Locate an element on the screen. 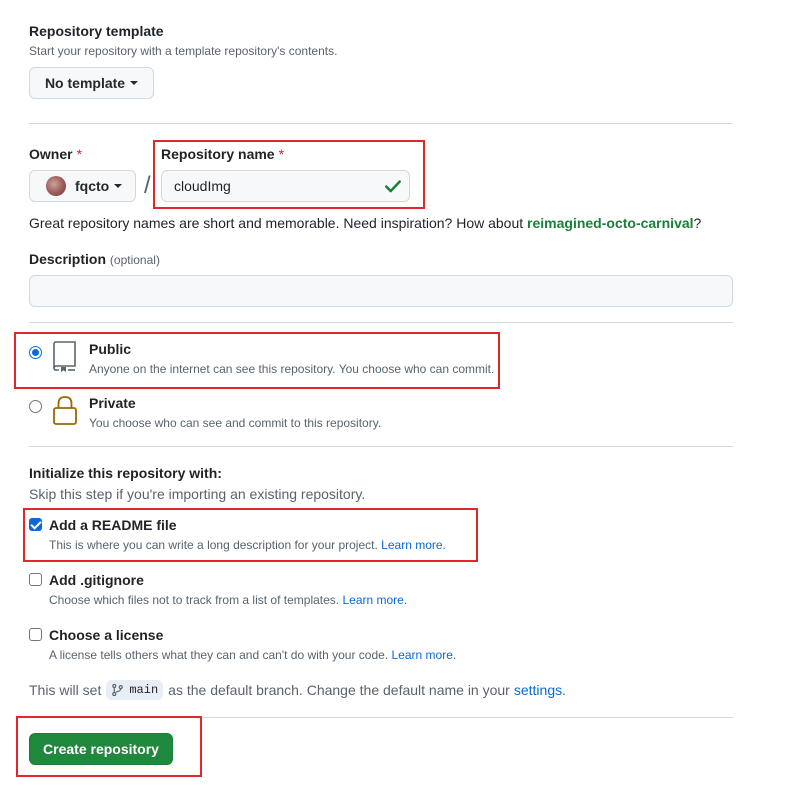 This screenshot has height=793, width=790. owner-dropdown-button: fqcto is located at coordinates (82, 186).